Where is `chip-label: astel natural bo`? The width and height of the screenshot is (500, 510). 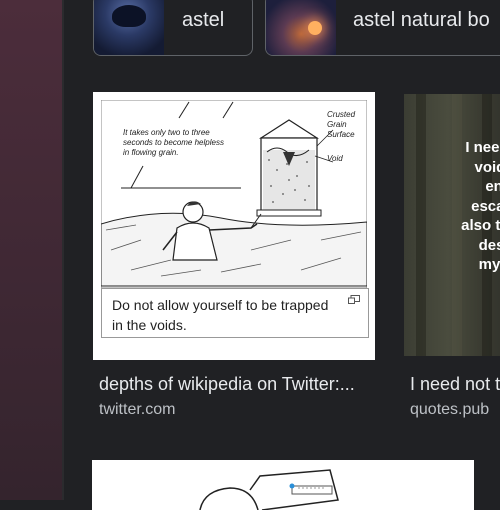 chip-label: astel natural bo is located at coordinates (421, 20).